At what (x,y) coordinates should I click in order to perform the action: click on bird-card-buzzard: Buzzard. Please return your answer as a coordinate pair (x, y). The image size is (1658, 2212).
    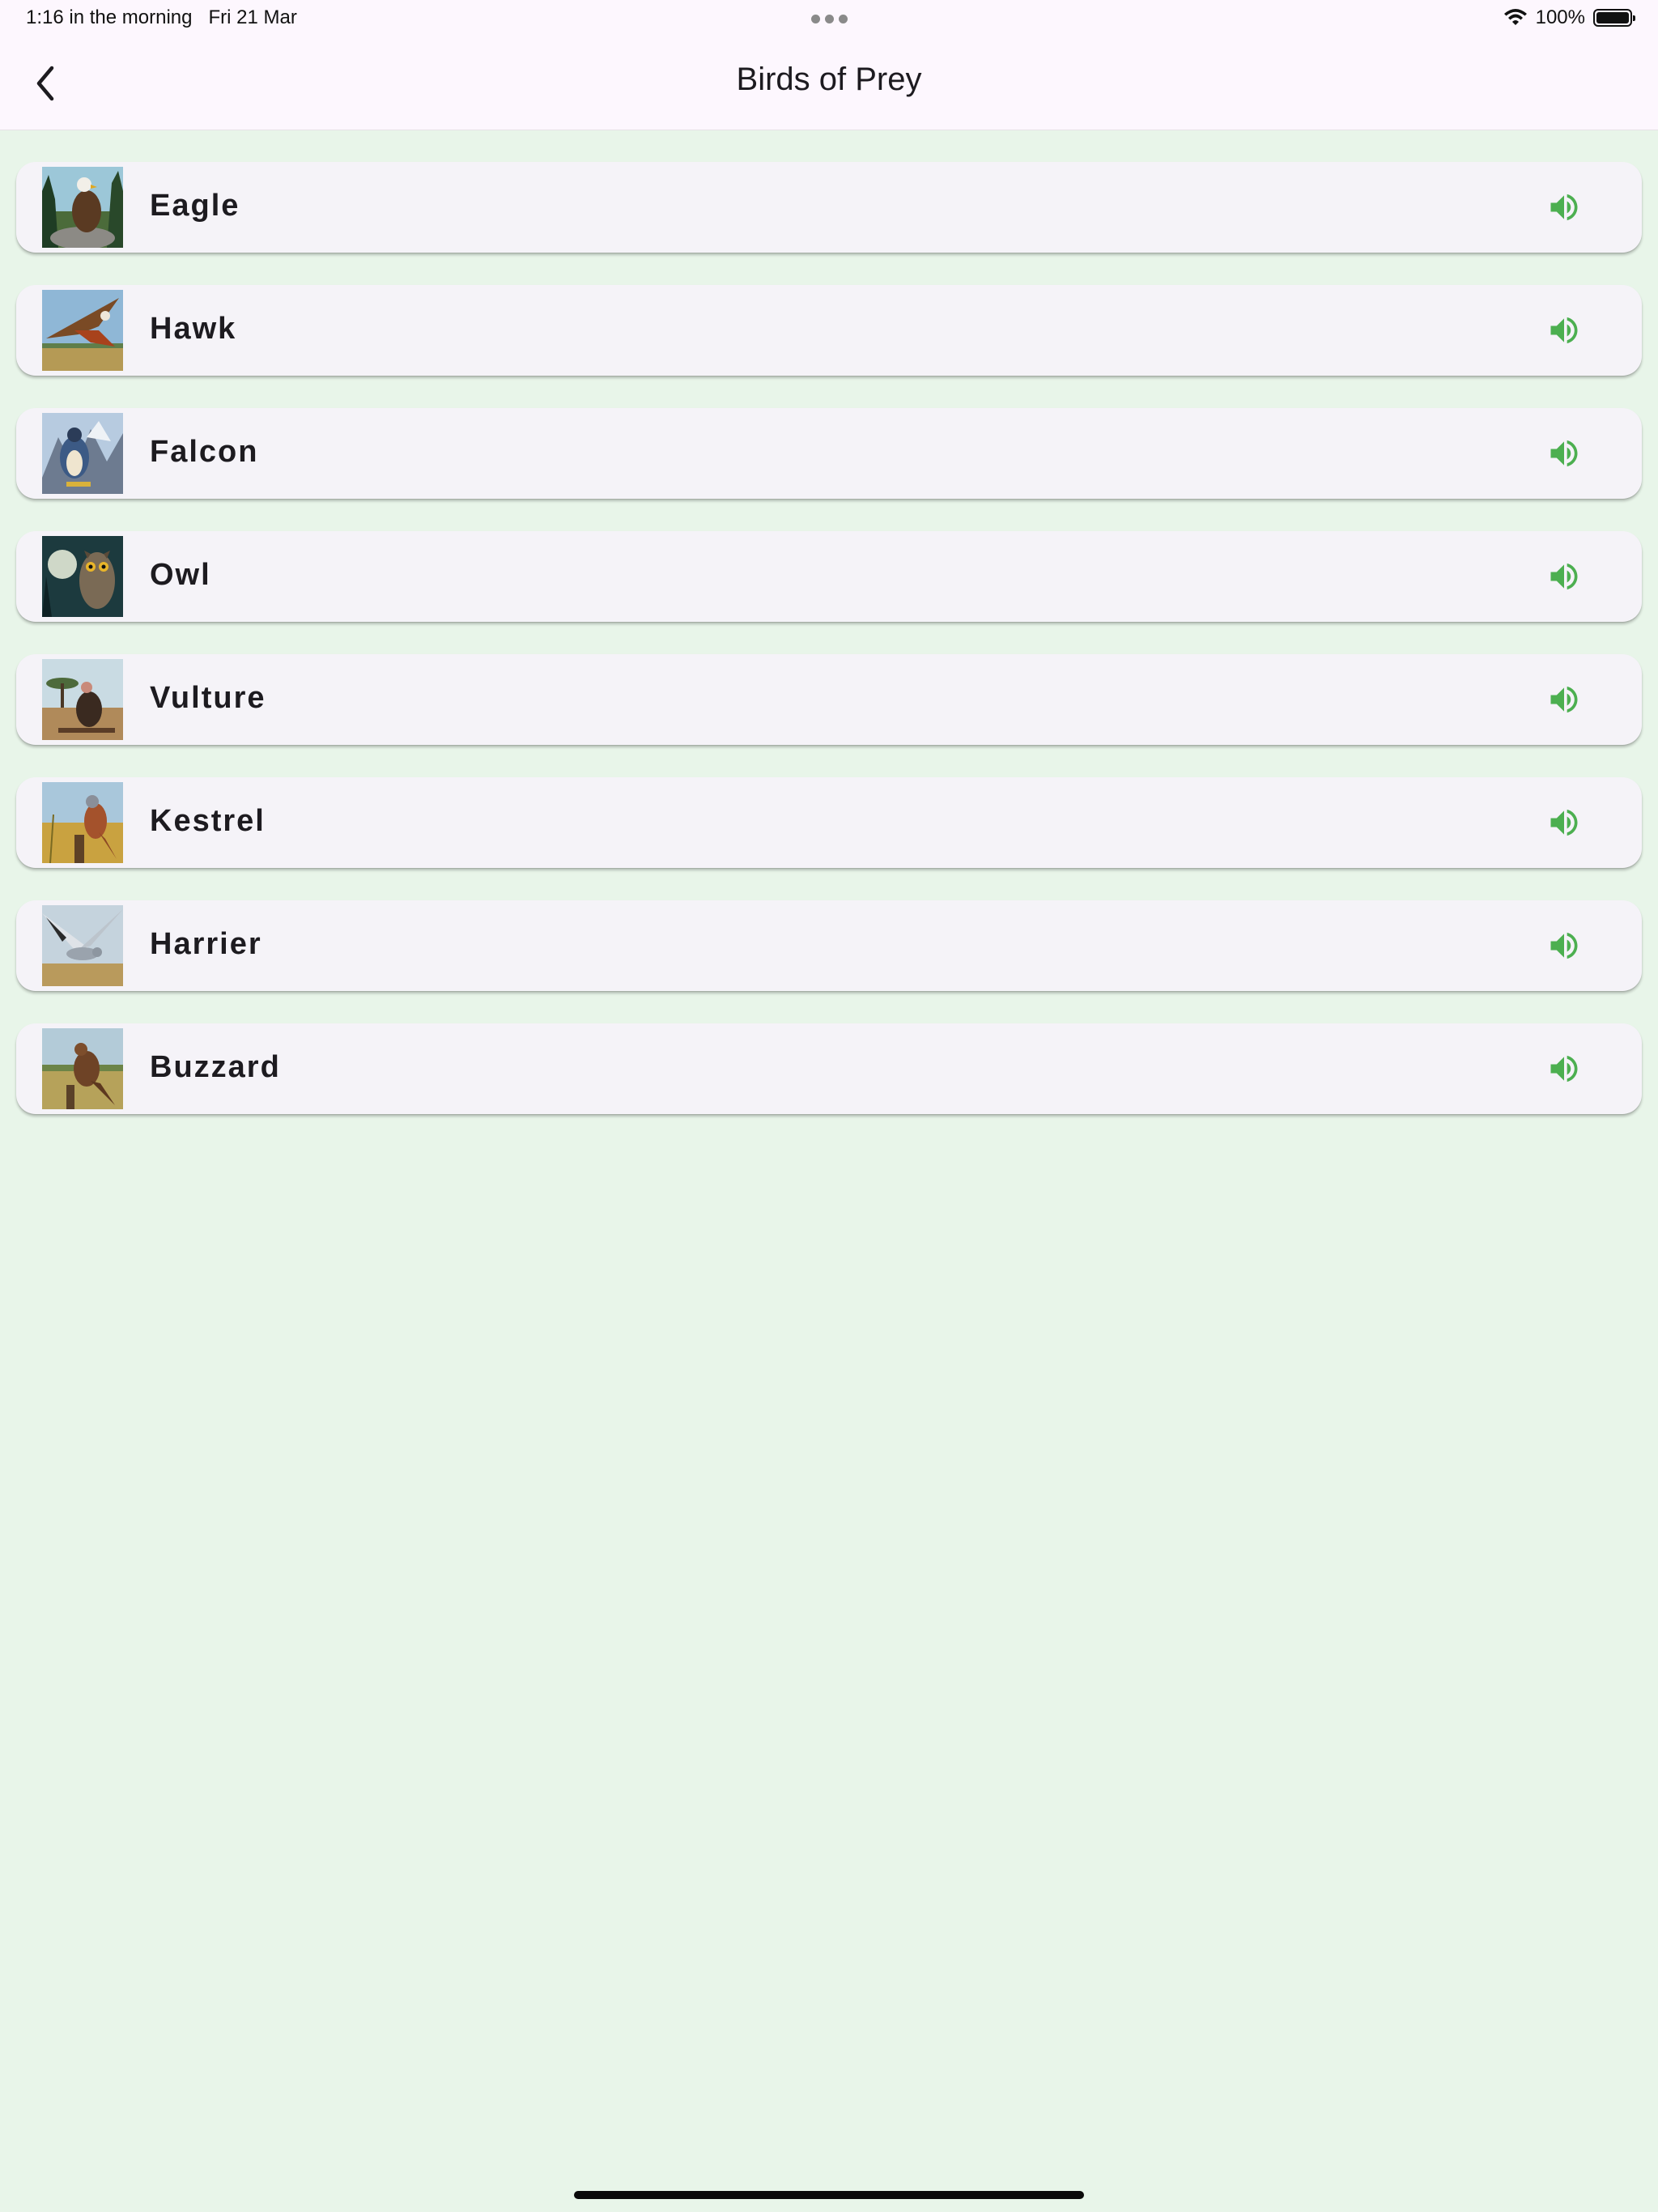
    Looking at the image, I should click on (829, 1069).